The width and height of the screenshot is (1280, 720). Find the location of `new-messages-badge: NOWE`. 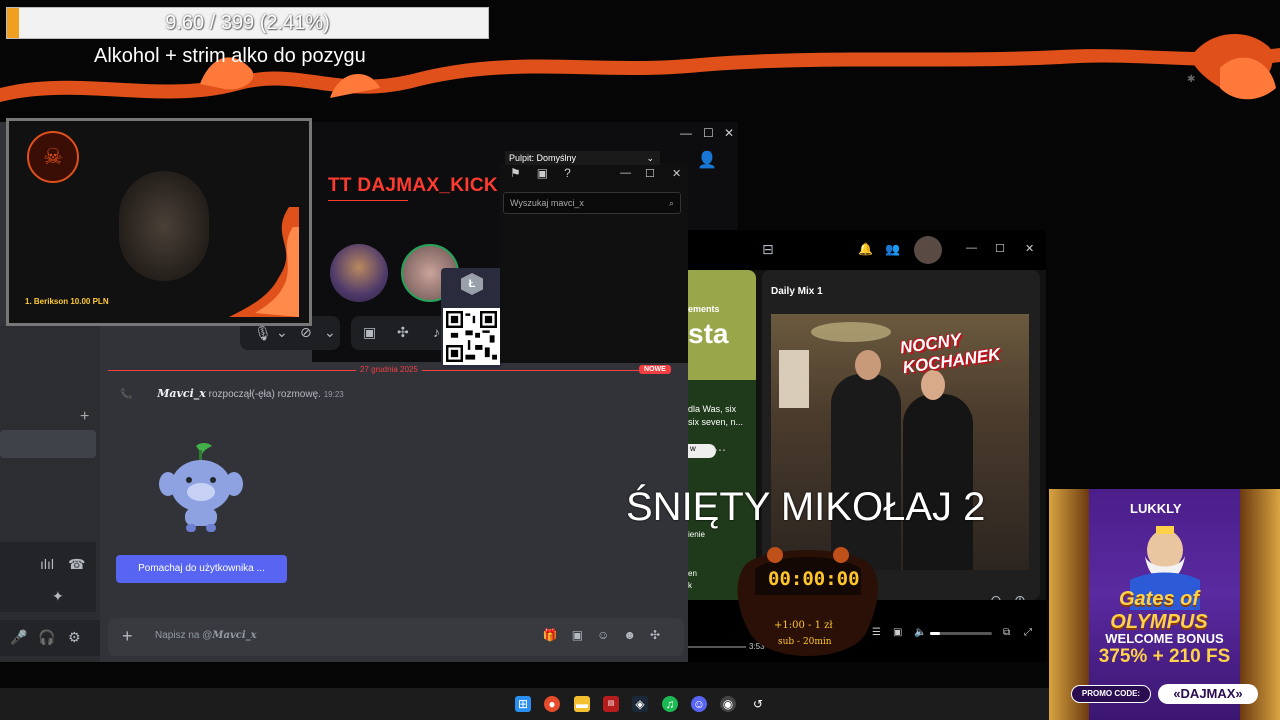

new-messages-badge: NOWE is located at coordinates (655, 369).